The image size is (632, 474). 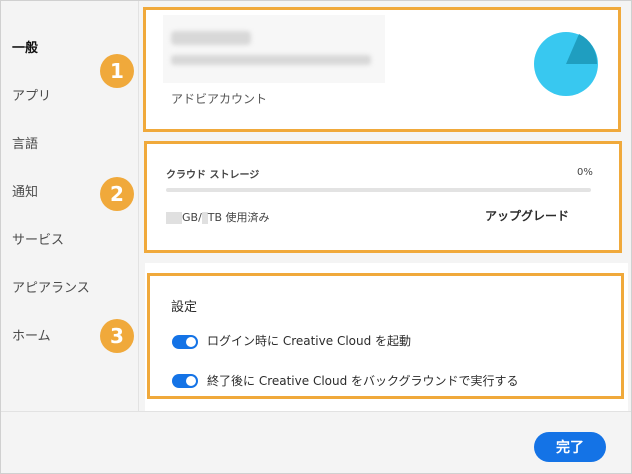 I want to click on account-info-redacted, so click(x=274, y=49).